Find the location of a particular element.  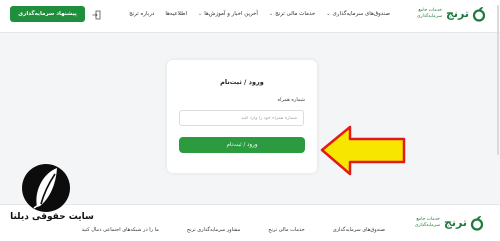

nav-item-funds: صندوق‌های سرمایه‌گذاری ⌄ is located at coordinates (358, 14).